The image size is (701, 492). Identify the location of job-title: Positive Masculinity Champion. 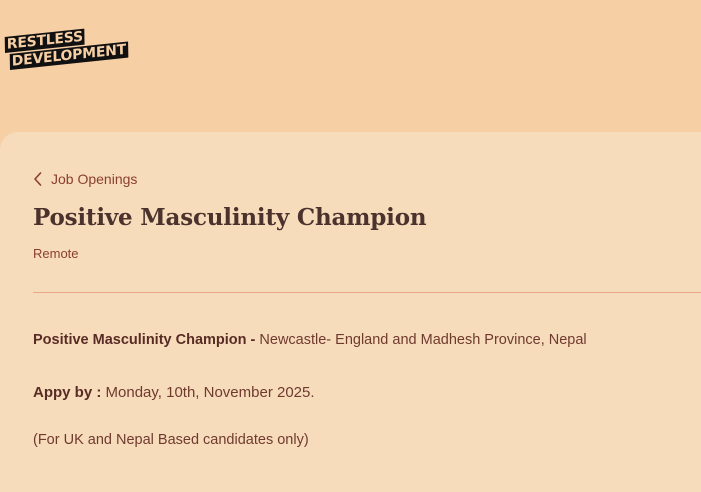
(230, 217).